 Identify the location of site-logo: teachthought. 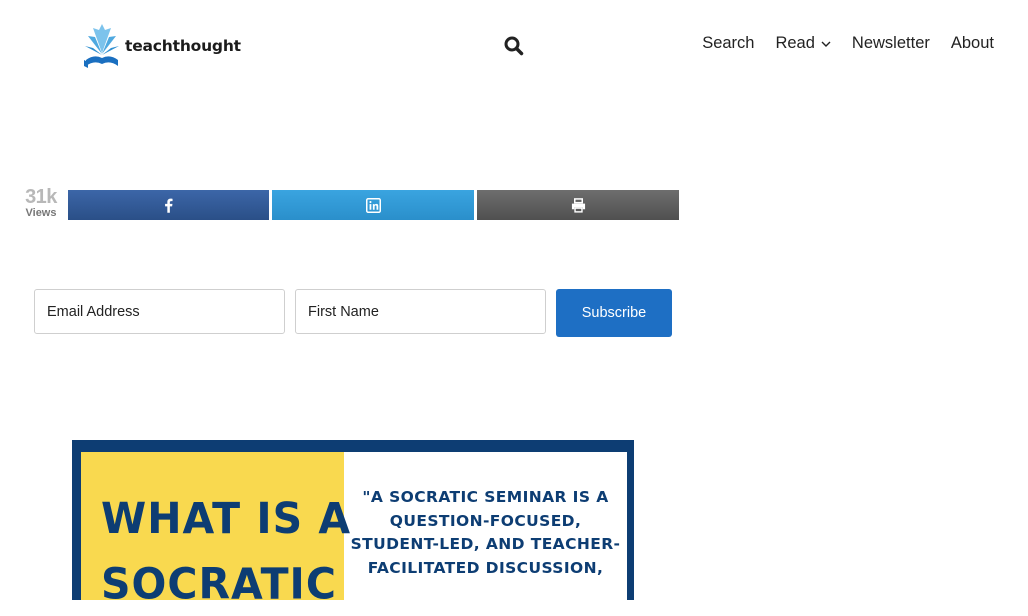
(161, 46).